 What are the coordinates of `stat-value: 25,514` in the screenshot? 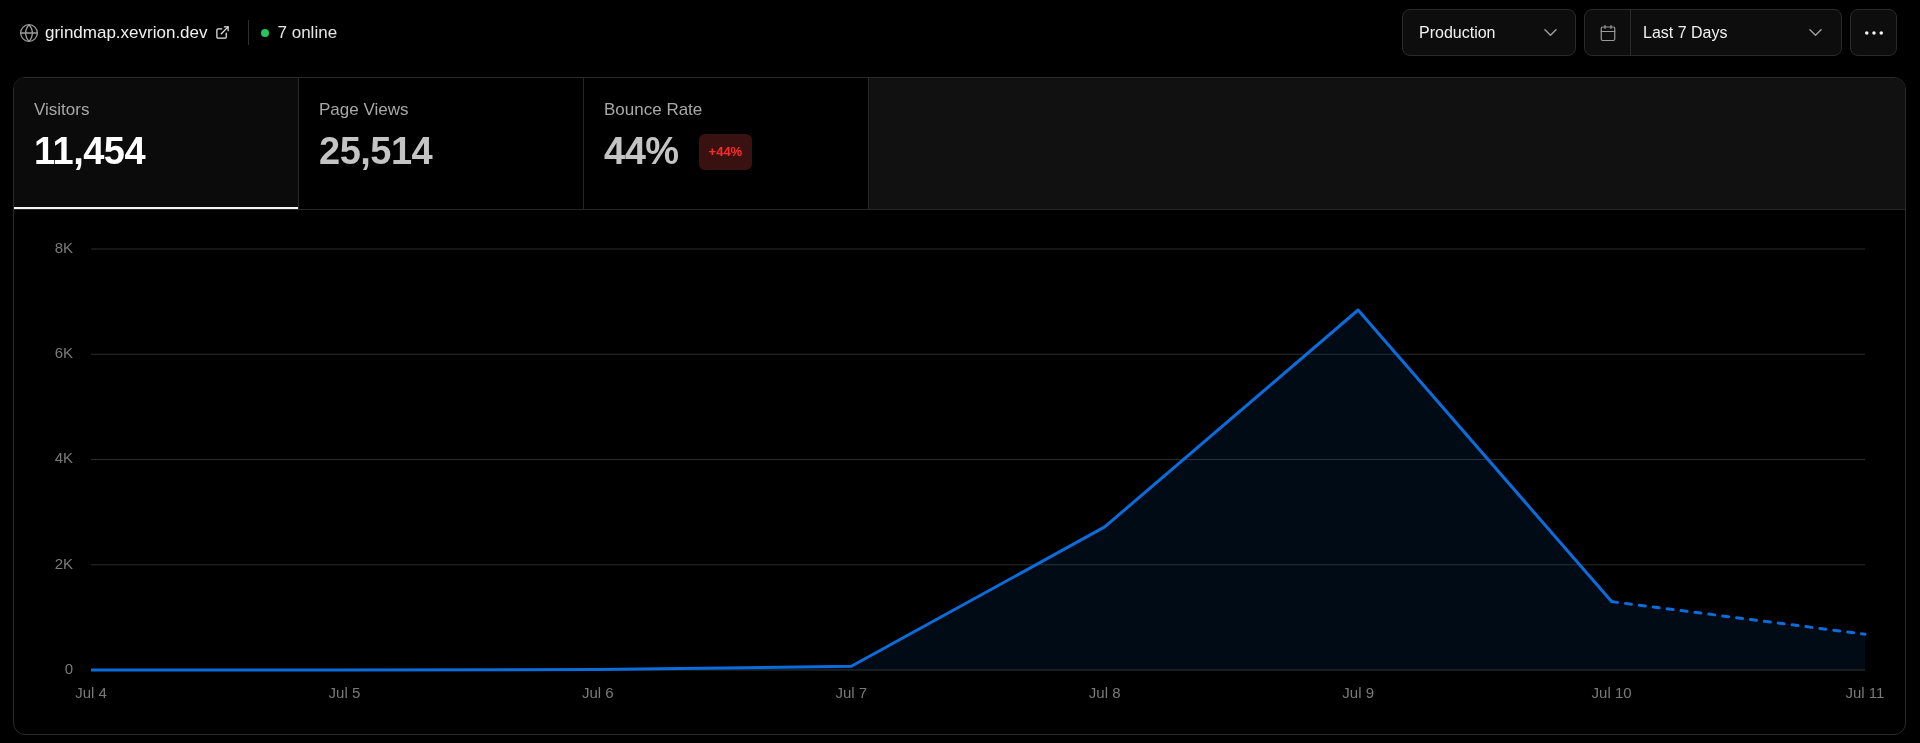 It's located at (376, 151).